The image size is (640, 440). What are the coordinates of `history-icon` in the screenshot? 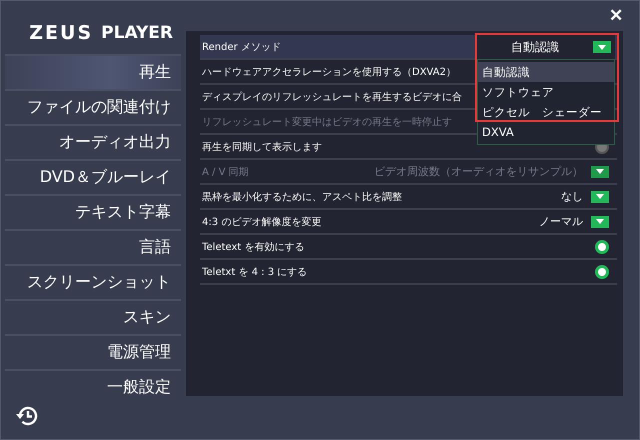 It's located at (27, 416).